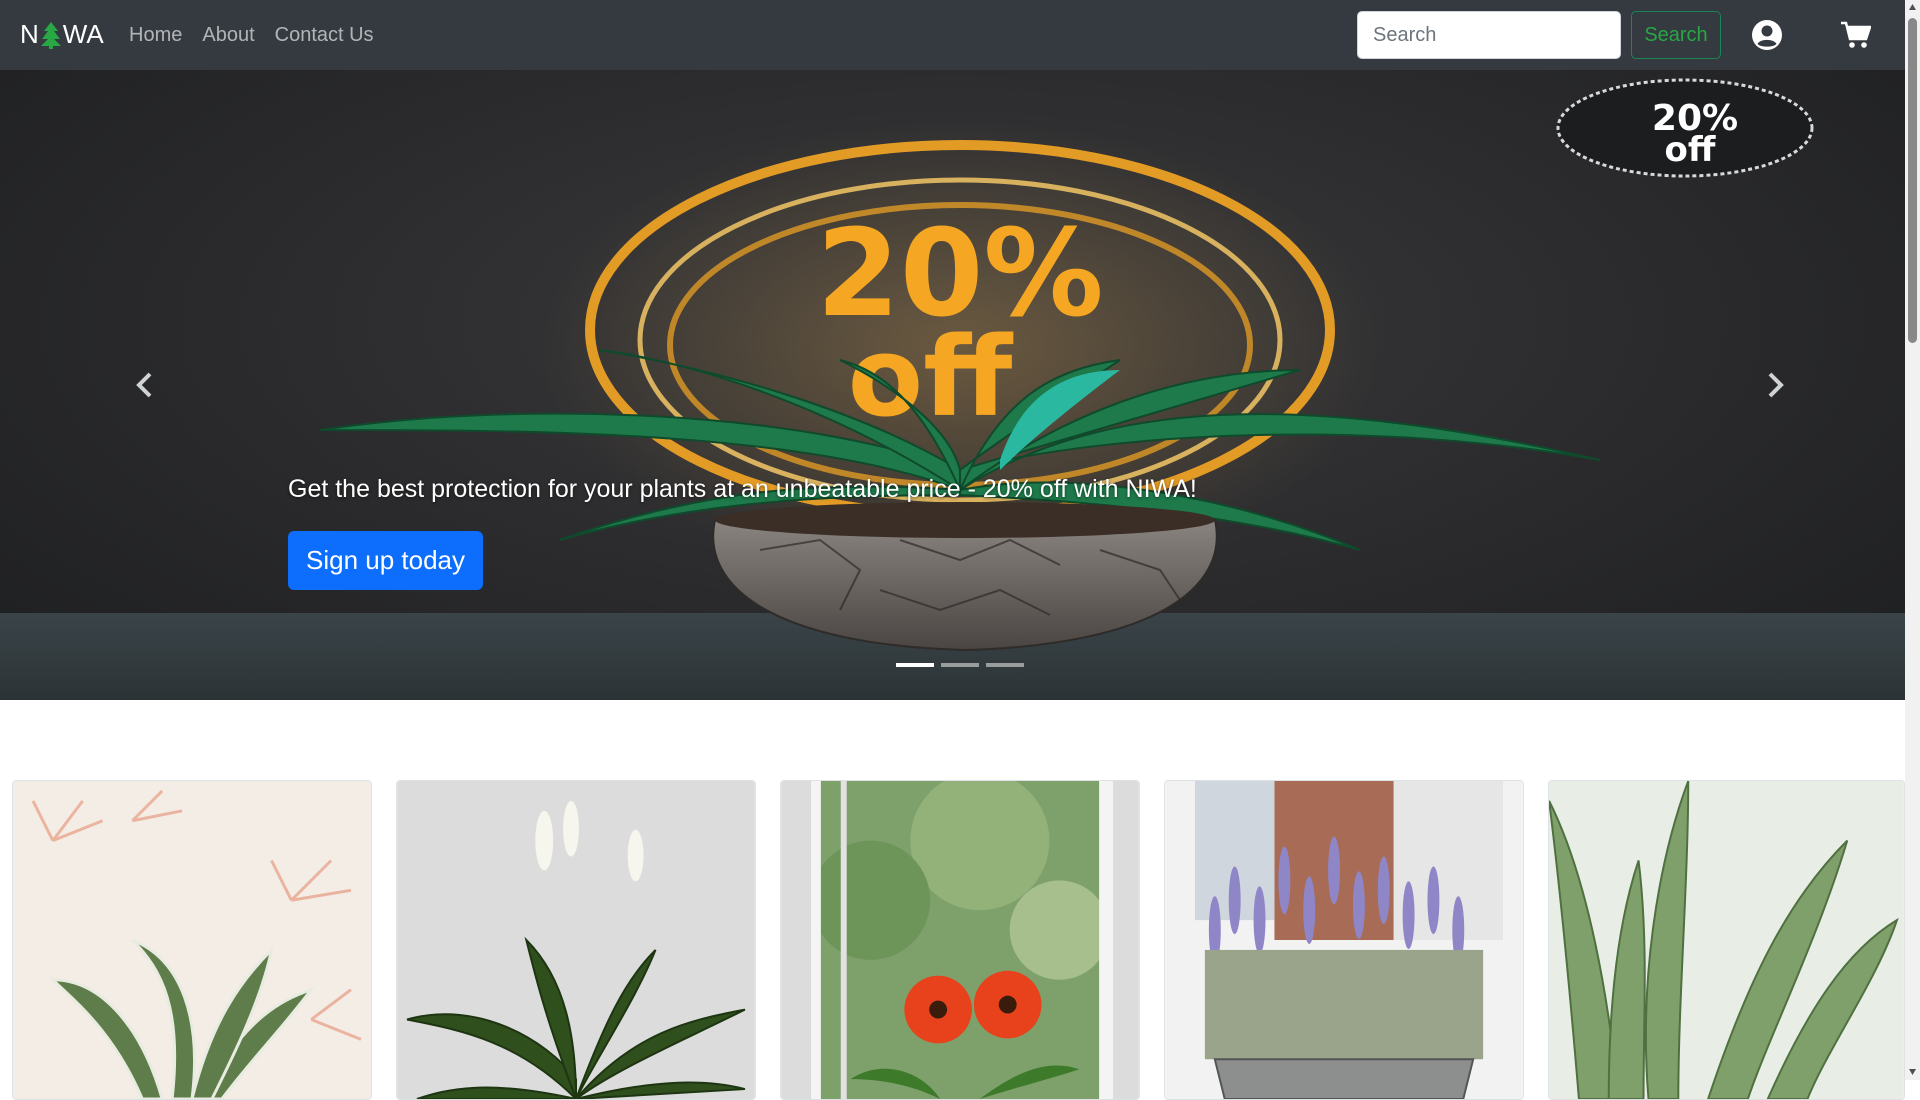  What do you see at coordinates (1912, 7) in the screenshot?
I see `scroll-up-icon` at bounding box center [1912, 7].